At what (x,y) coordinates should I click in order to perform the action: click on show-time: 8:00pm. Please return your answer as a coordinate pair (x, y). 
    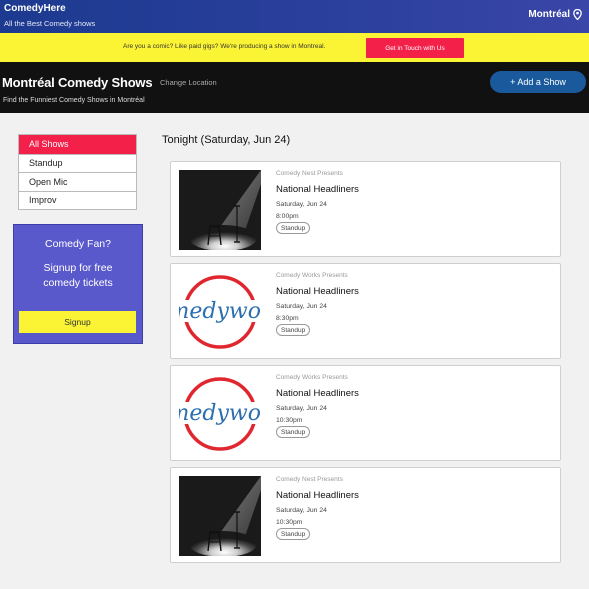
    Looking at the image, I should click on (287, 216).